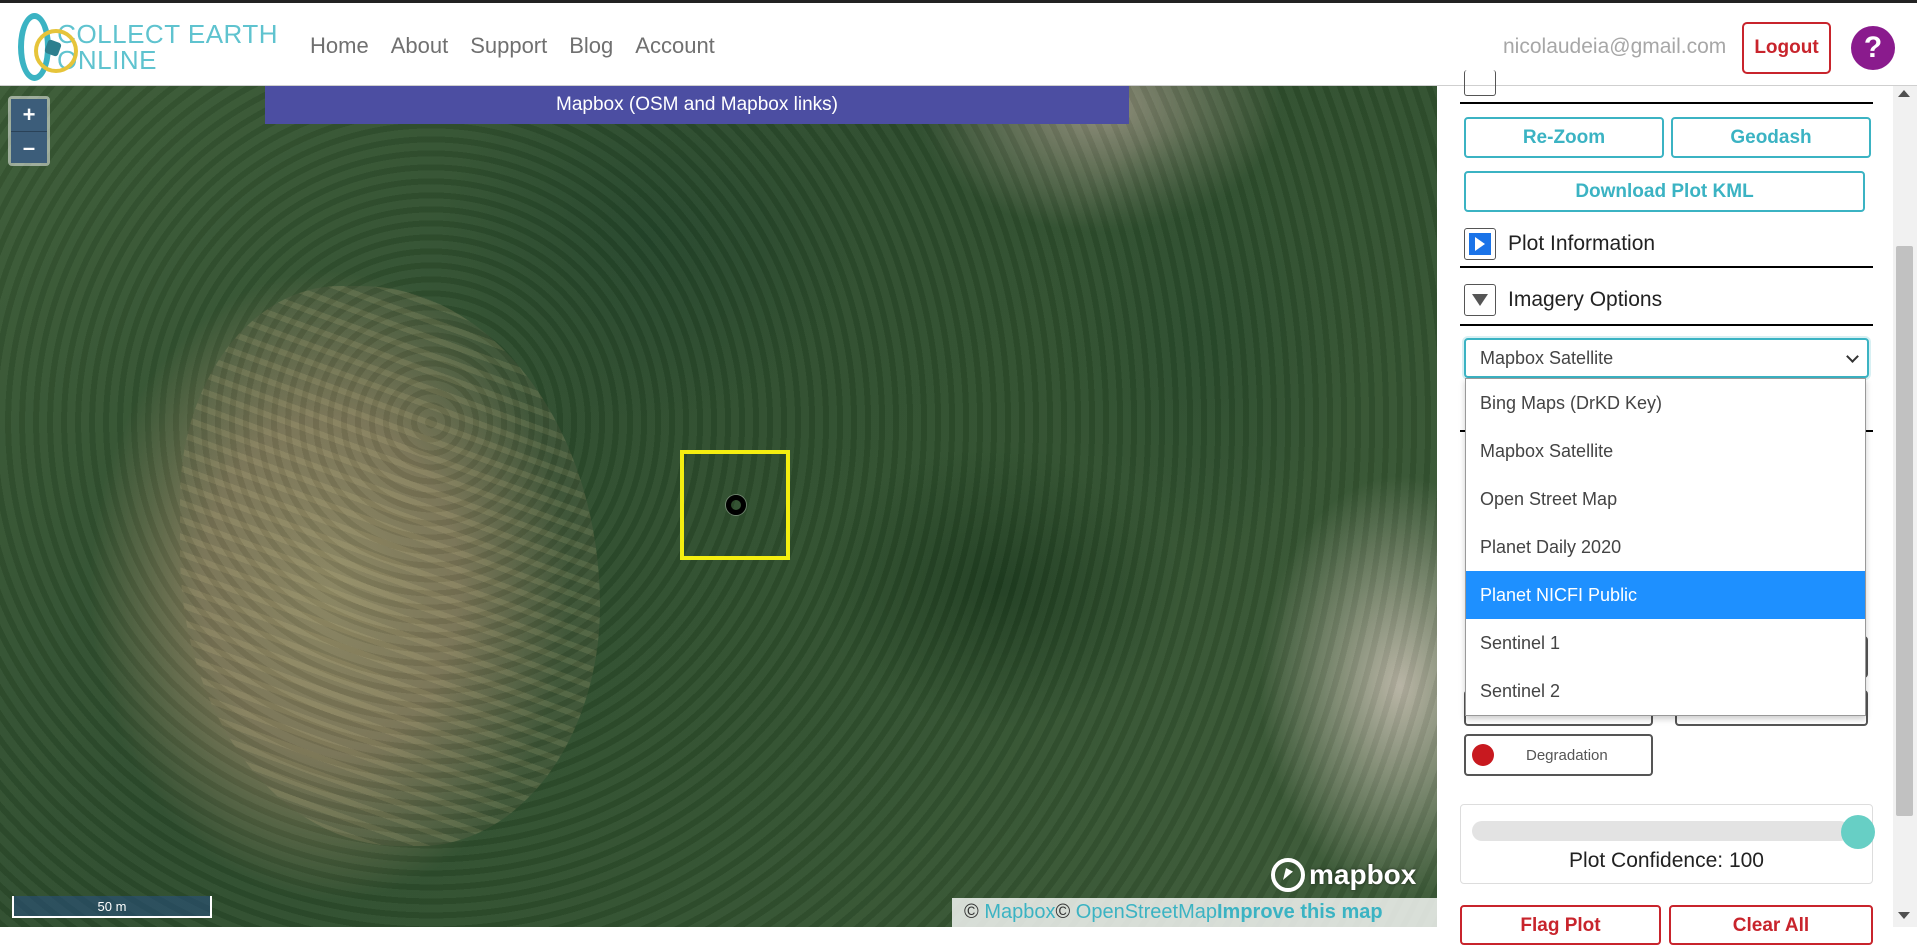 The height and width of the screenshot is (945, 1917). What do you see at coordinates (1480, 300) in the screenshot?
I see `collapse-arrow-icon` at bounding box center [1480, 300].